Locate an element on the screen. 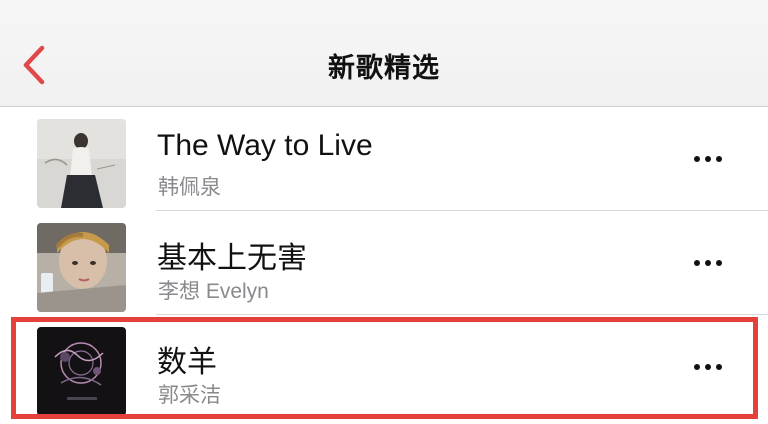 This screenshot has width=768, height=424. song-artist: 韩佩泉 is located at coordinates (189, 187).